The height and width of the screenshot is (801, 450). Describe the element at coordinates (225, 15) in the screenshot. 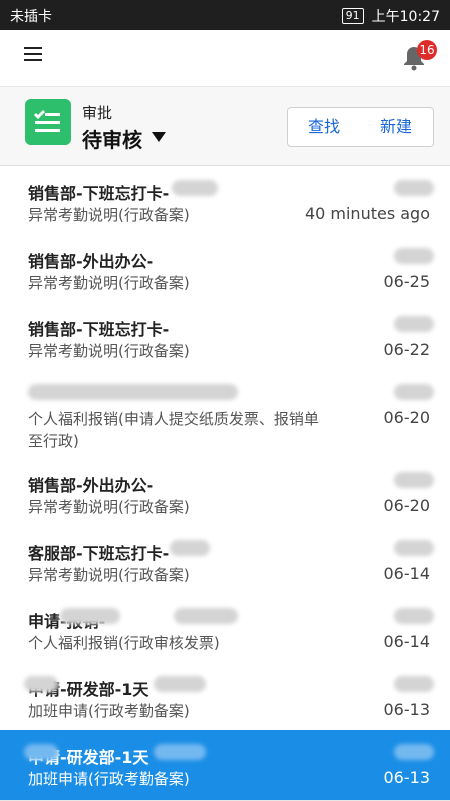

I see `status-bar: 未插卡 91 上午10:27` at that location.